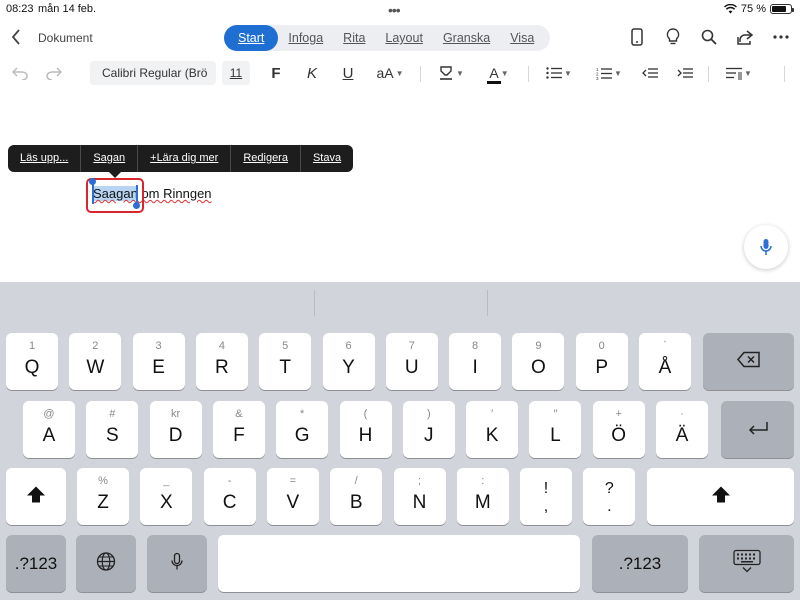 The image size is (800, 600). I want to click on return-key, so click(757, 429).